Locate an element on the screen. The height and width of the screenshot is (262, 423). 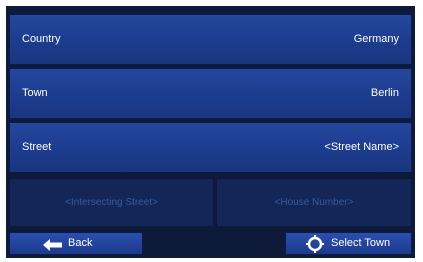
crosshair-target-icon is located at coordinates (315, 248).